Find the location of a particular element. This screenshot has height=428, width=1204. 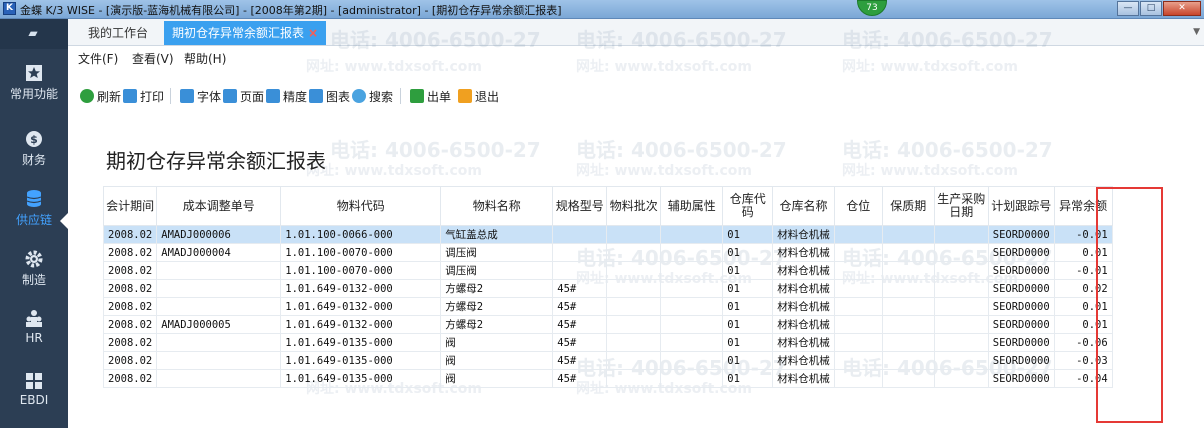

sidebar-item-supply-chain: 供应链 is located at coordinates (34, 217).